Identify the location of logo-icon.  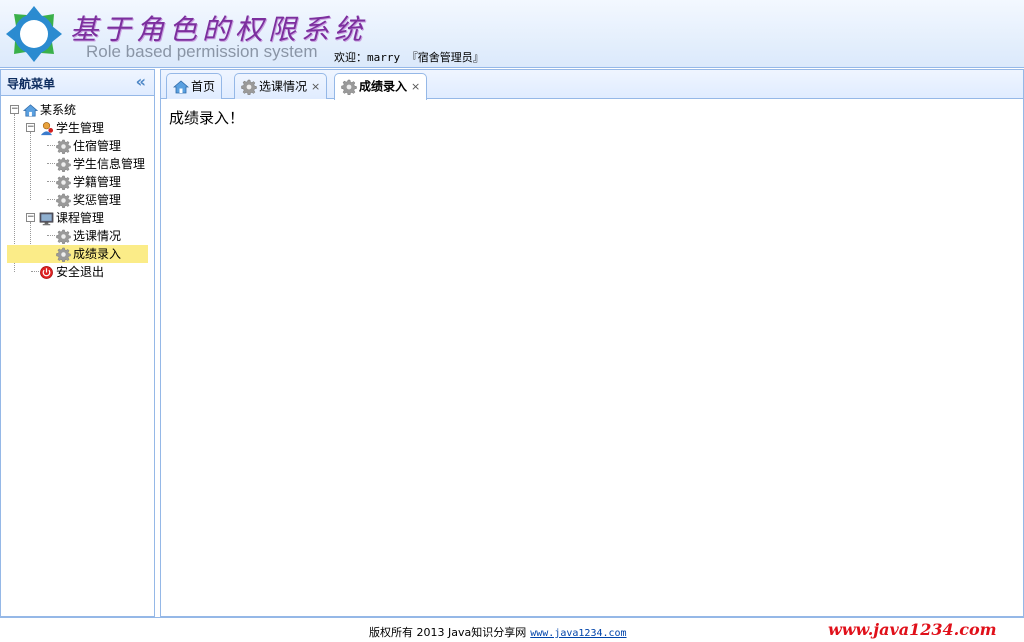
(34, 34).